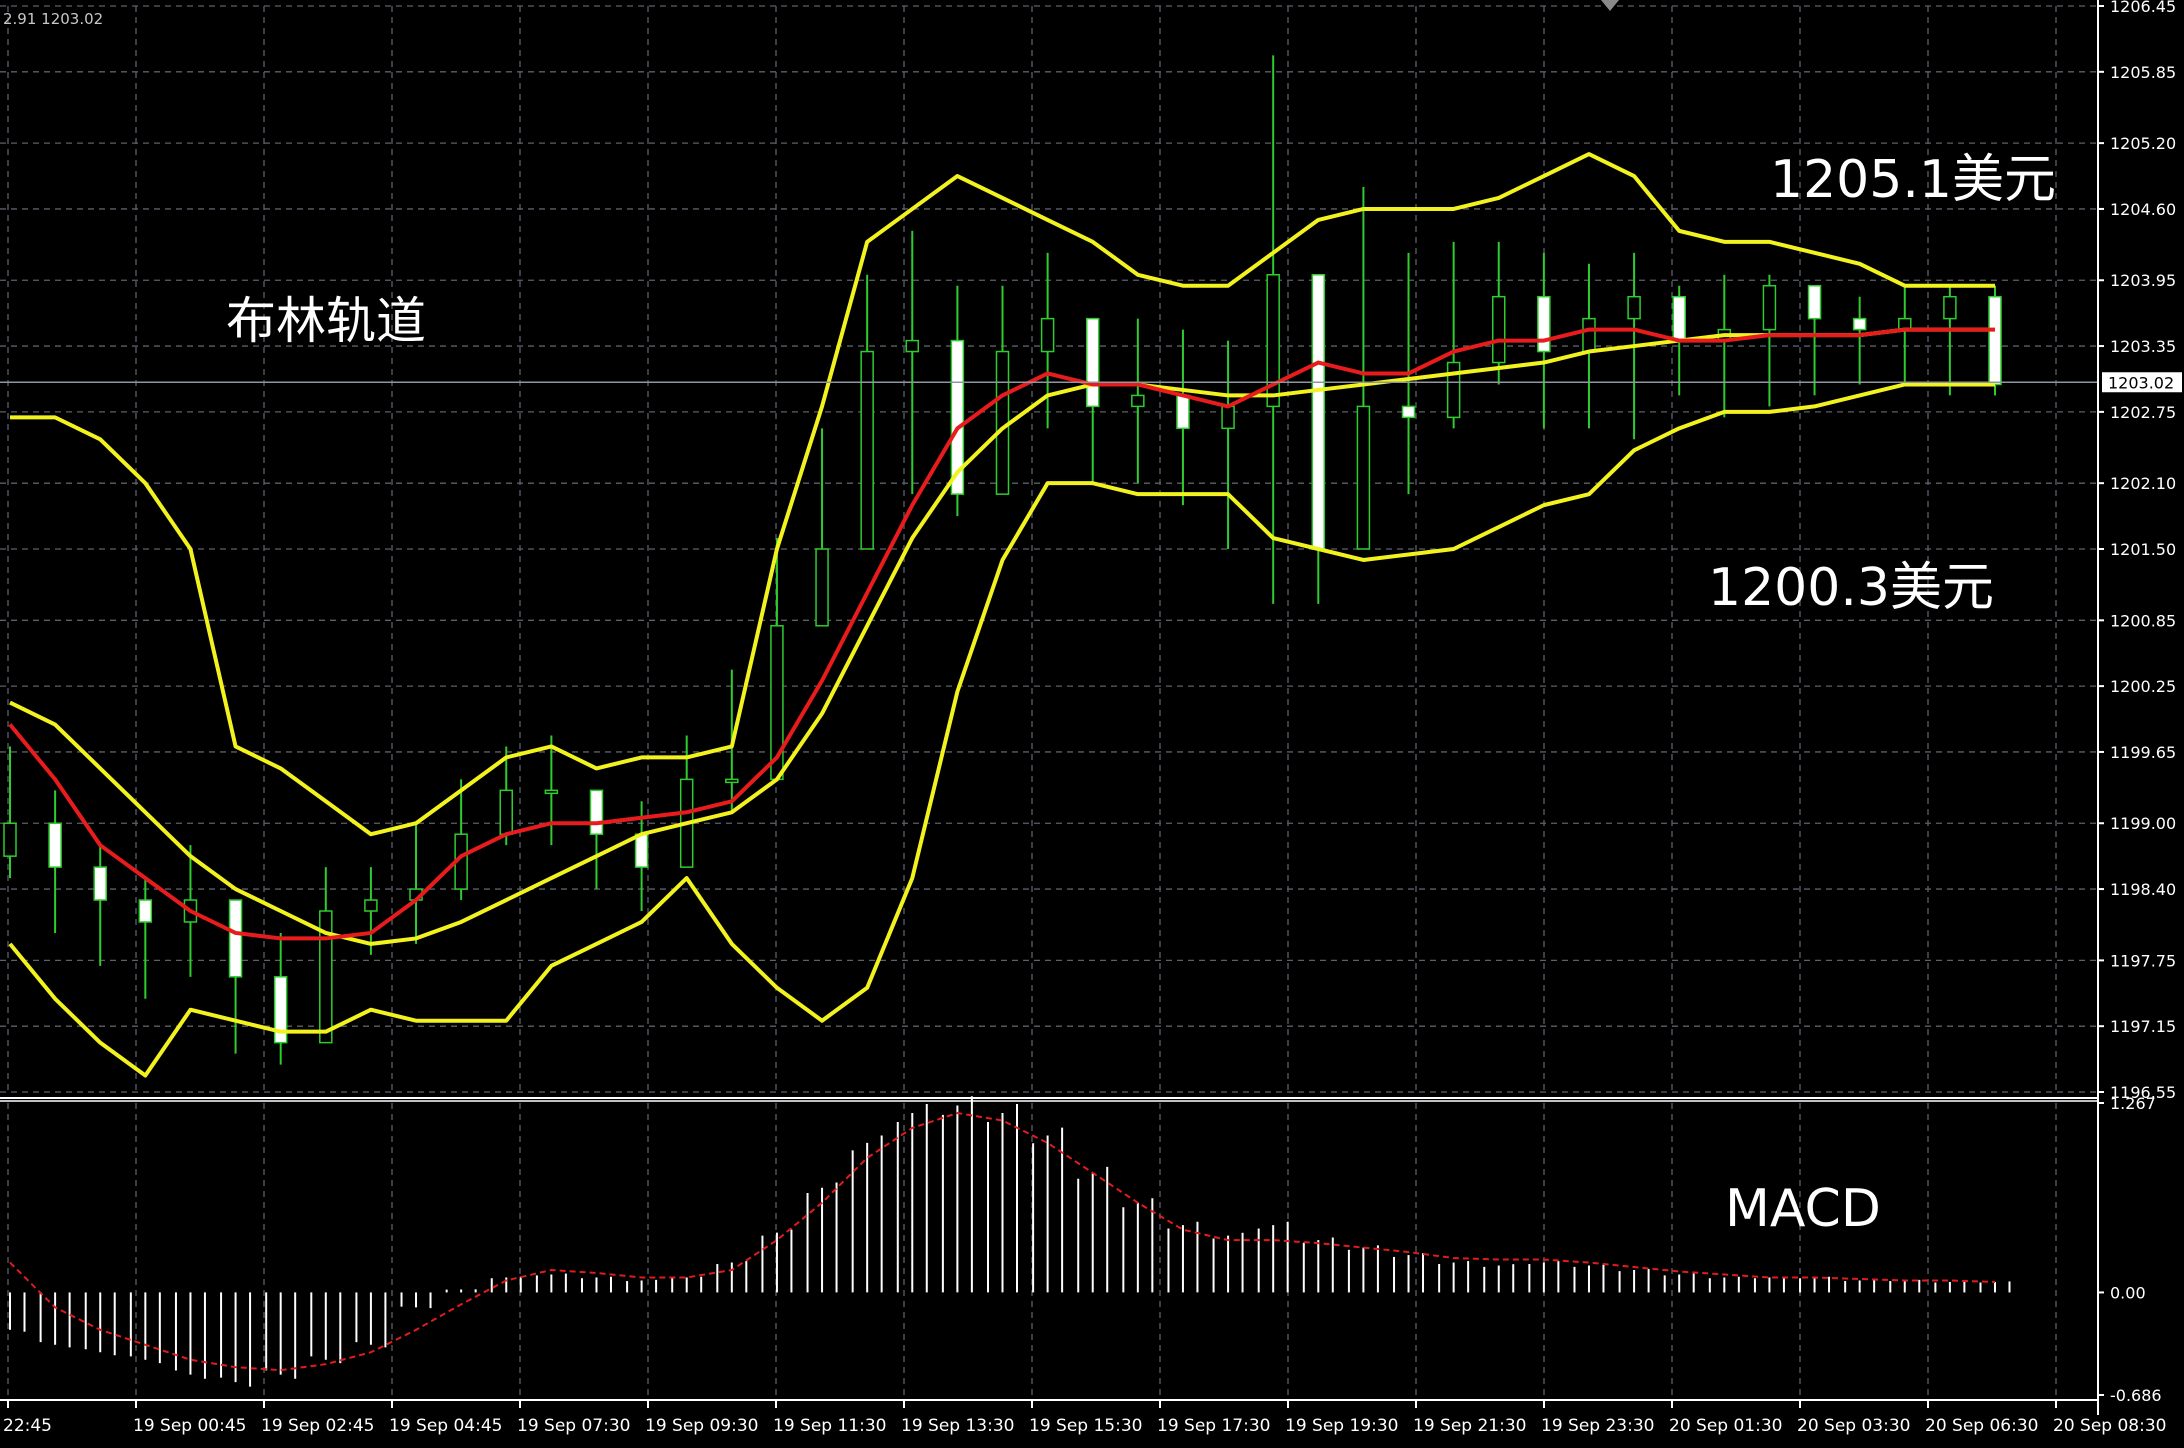 This screenshot has width=2184, height=1448. I want to click on time-tick-label: 19 Sep 11:30, so click(829, 1426).